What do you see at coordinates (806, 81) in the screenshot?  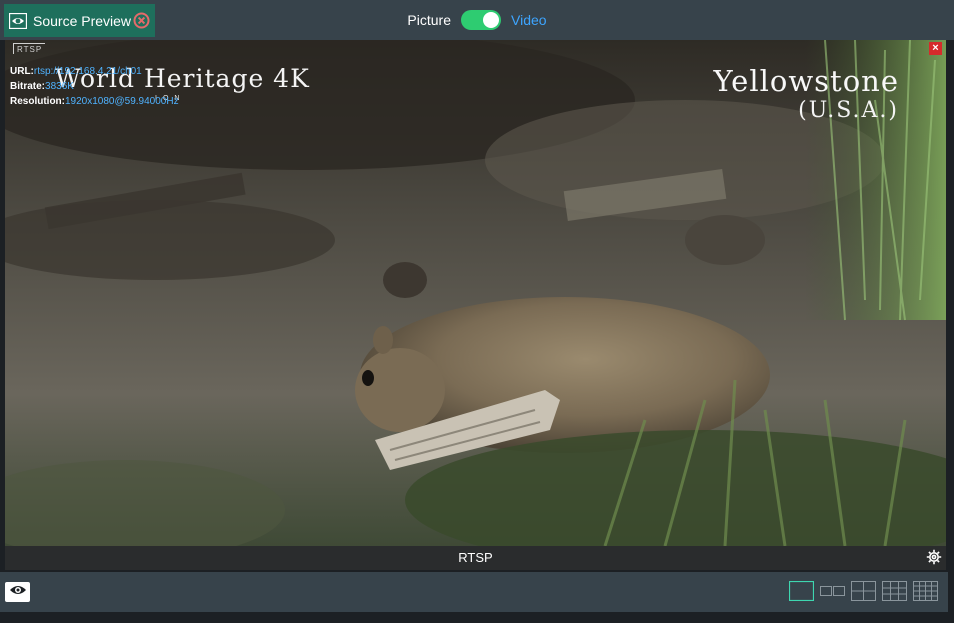 I see `overlay-yellowstone: Yellowstone` at bounding box center [806, 81].